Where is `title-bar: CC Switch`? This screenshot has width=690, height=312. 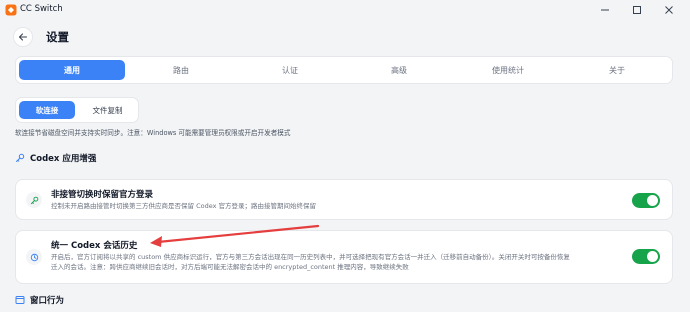 title-bar: CC Switch is located at coordinates (345, 10).